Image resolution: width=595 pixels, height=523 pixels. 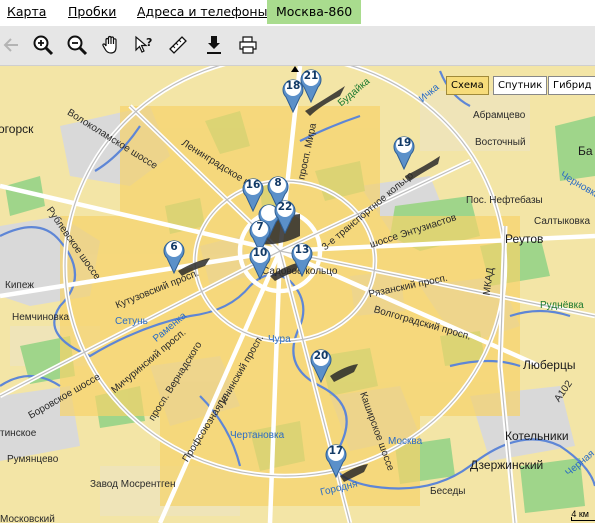 What do you see at coordinates (174, 247) in the screenshot?
I see `marker-number: 6` at bounding box center [174, 247].